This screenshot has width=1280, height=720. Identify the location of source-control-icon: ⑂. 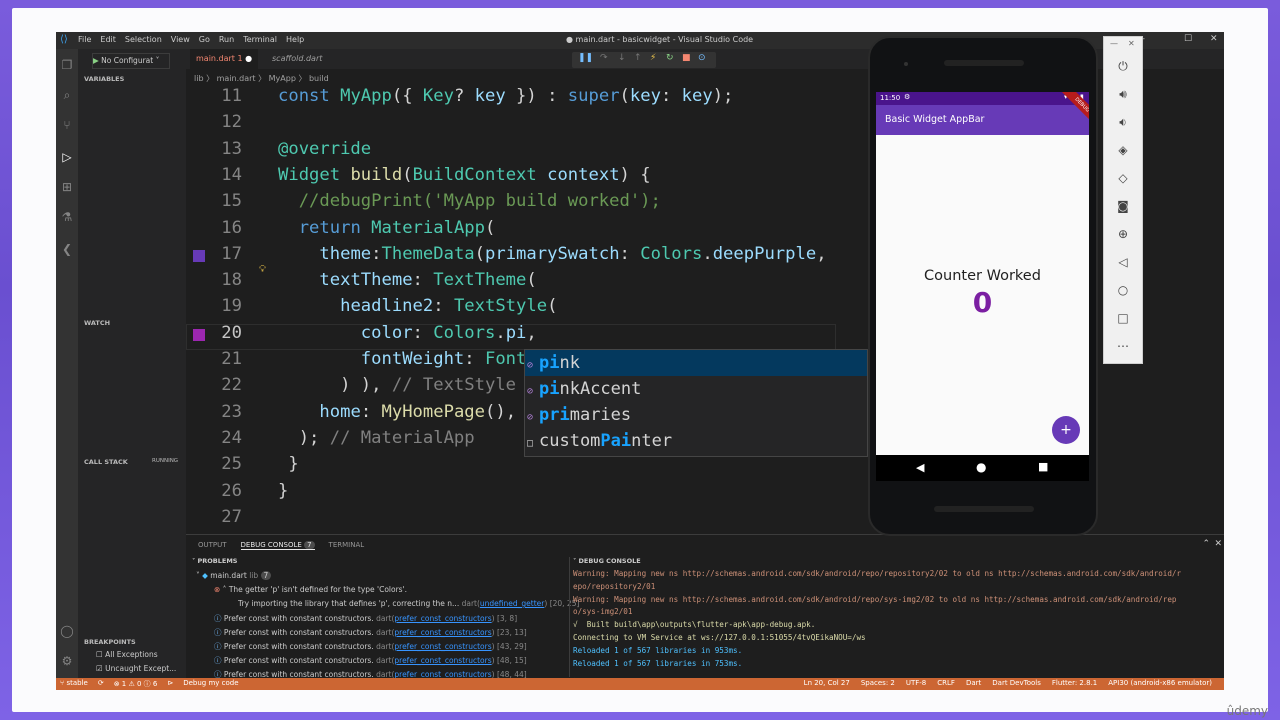
(67, 125).